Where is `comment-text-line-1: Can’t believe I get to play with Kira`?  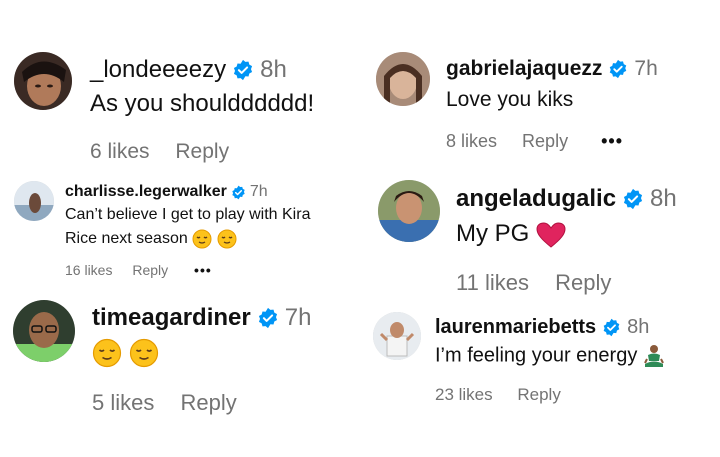 comment-text-line-1: Can’t believe I get to play with Kira is located at coordinates (188, 214).